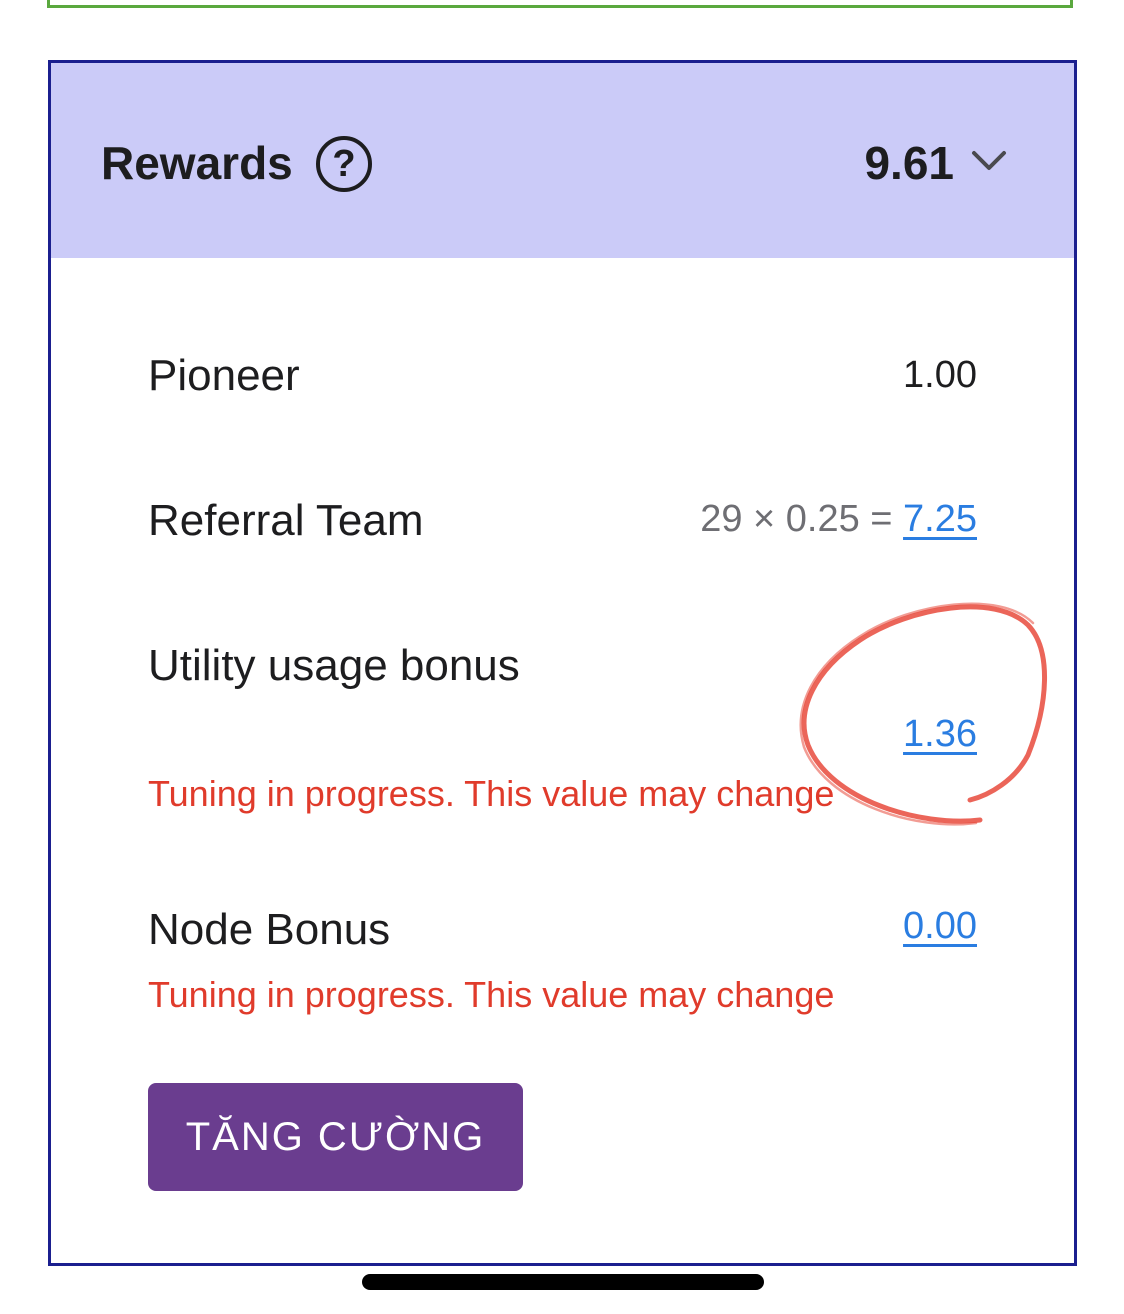  Describe the element at coordinates (940, 519) in the screenshot. I see `referral-team-value-link: 7.25` at that location.